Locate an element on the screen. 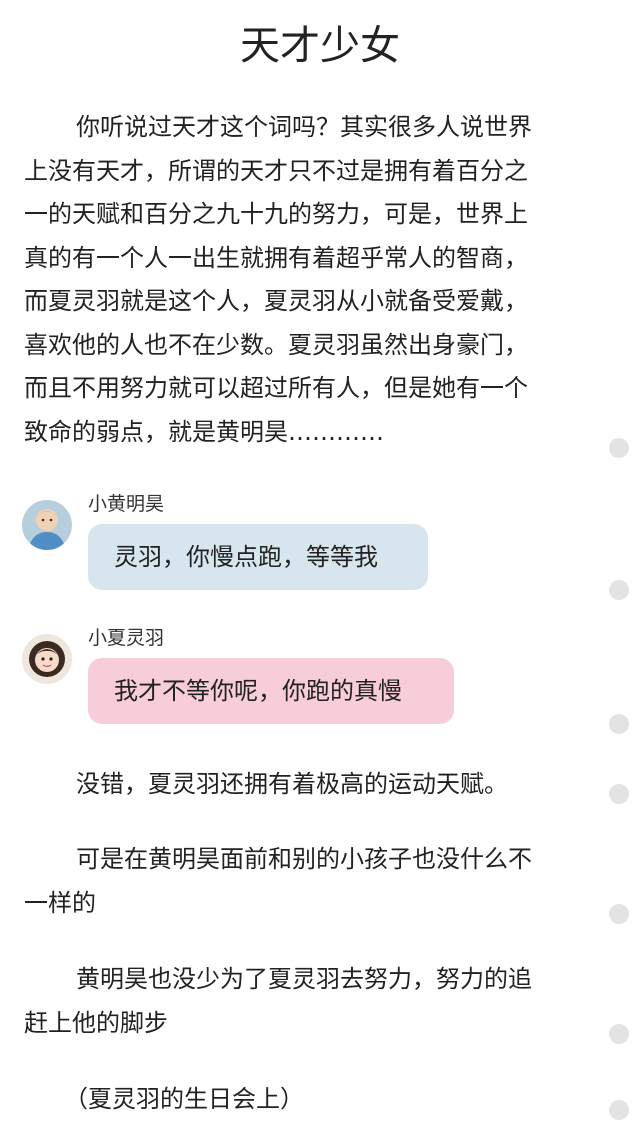 The width and height of the screenshot is (640, 1138). chat-bubble: 我才不等你呢，你跑的真慢 is located at coordinates (271, 691).